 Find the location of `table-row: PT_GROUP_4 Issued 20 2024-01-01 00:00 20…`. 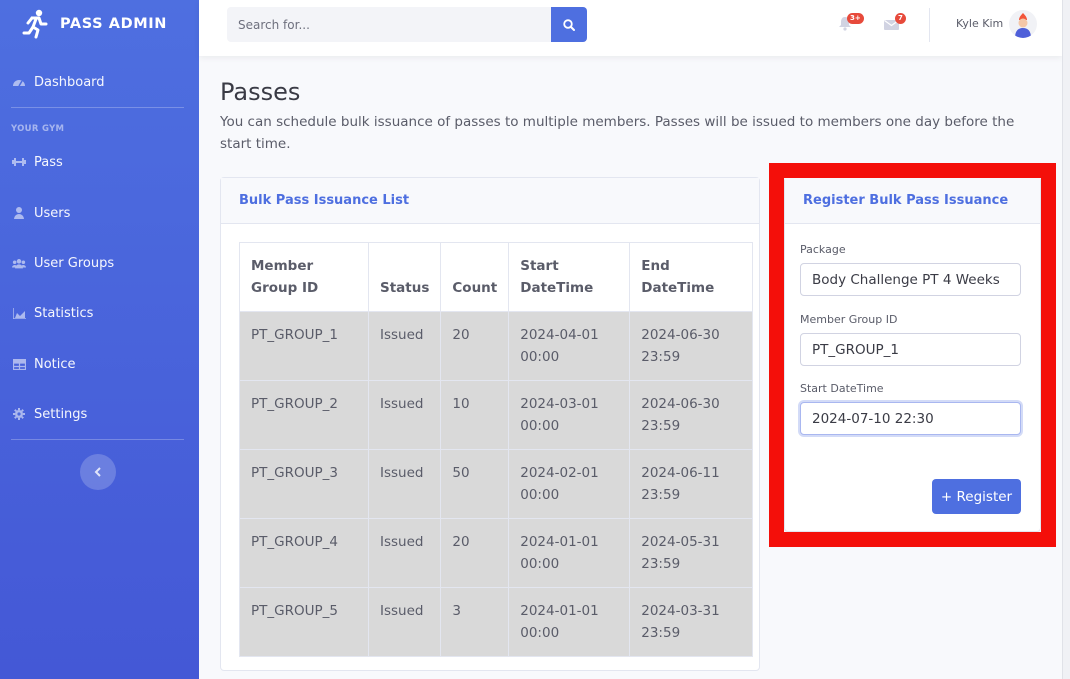

table-row: PT_GROUP_4 Issued 20 2024-01-01 00:00 20… is located at coordinates (496, 553).